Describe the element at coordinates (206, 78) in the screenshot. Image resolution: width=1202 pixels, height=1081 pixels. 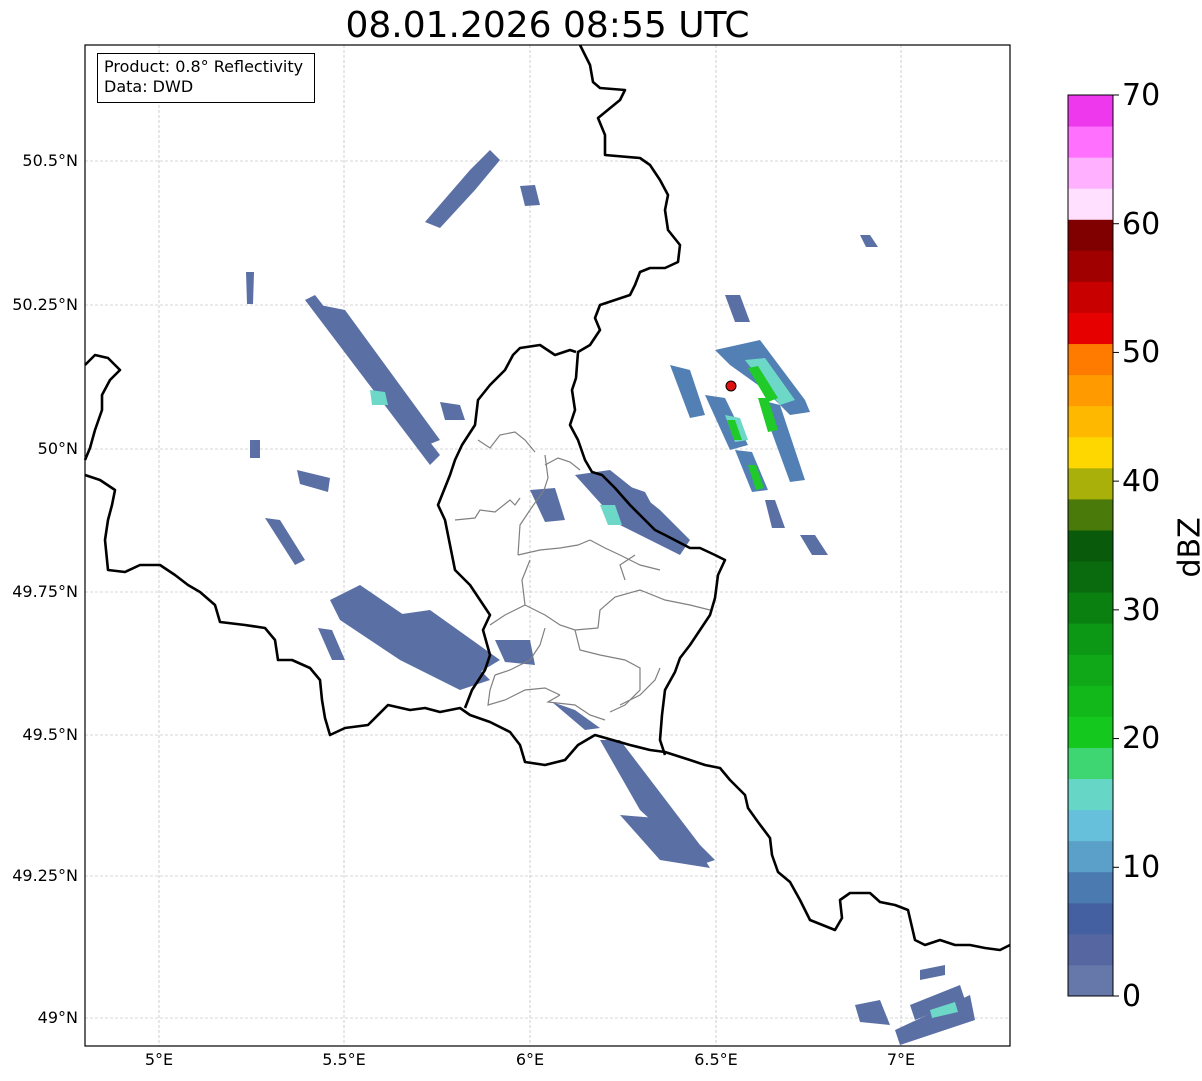
I see `product-info-box: Product: 0.8° Reflectivity Data: DWD` at that location.